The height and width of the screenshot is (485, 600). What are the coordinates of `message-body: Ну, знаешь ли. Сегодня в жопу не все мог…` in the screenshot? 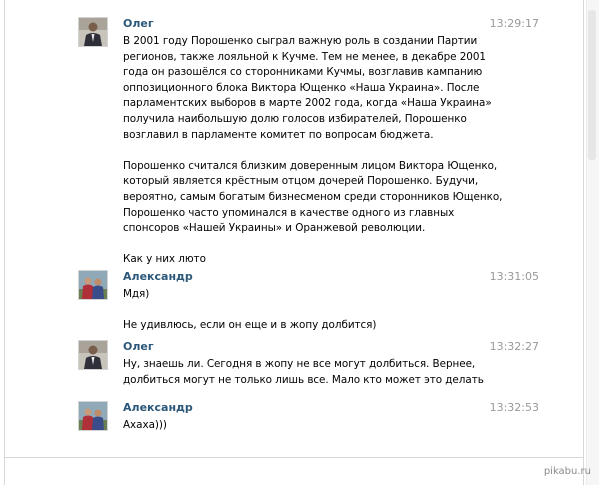 It's located at (323, 372).